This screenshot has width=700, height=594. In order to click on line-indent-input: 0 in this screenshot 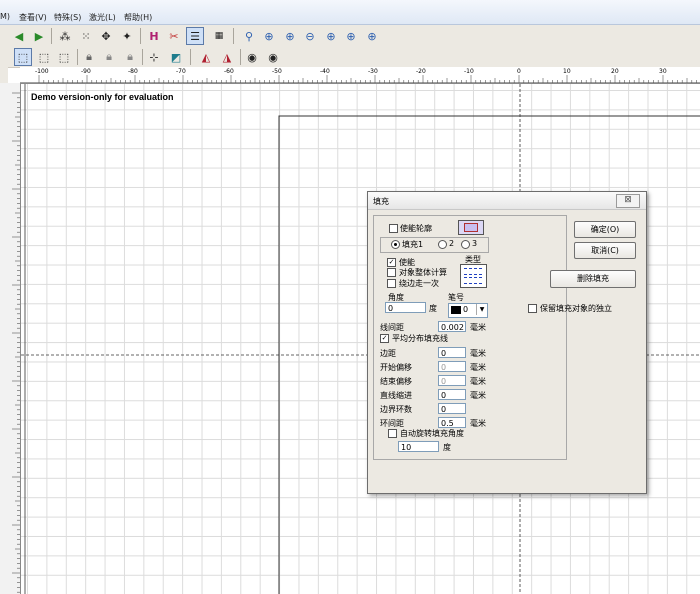, I will do `click(452, 394)`.